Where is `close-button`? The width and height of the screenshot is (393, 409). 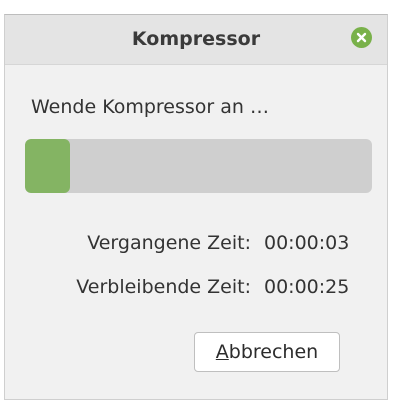
close-button is located at coordinates (361, 37).